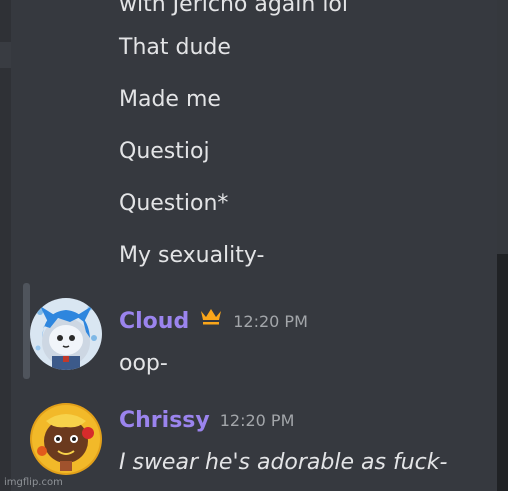  What do you see at coordinates (26, 331) in the screenshot?
I see `message-hover-indicator` at bounding box center [26, 331].